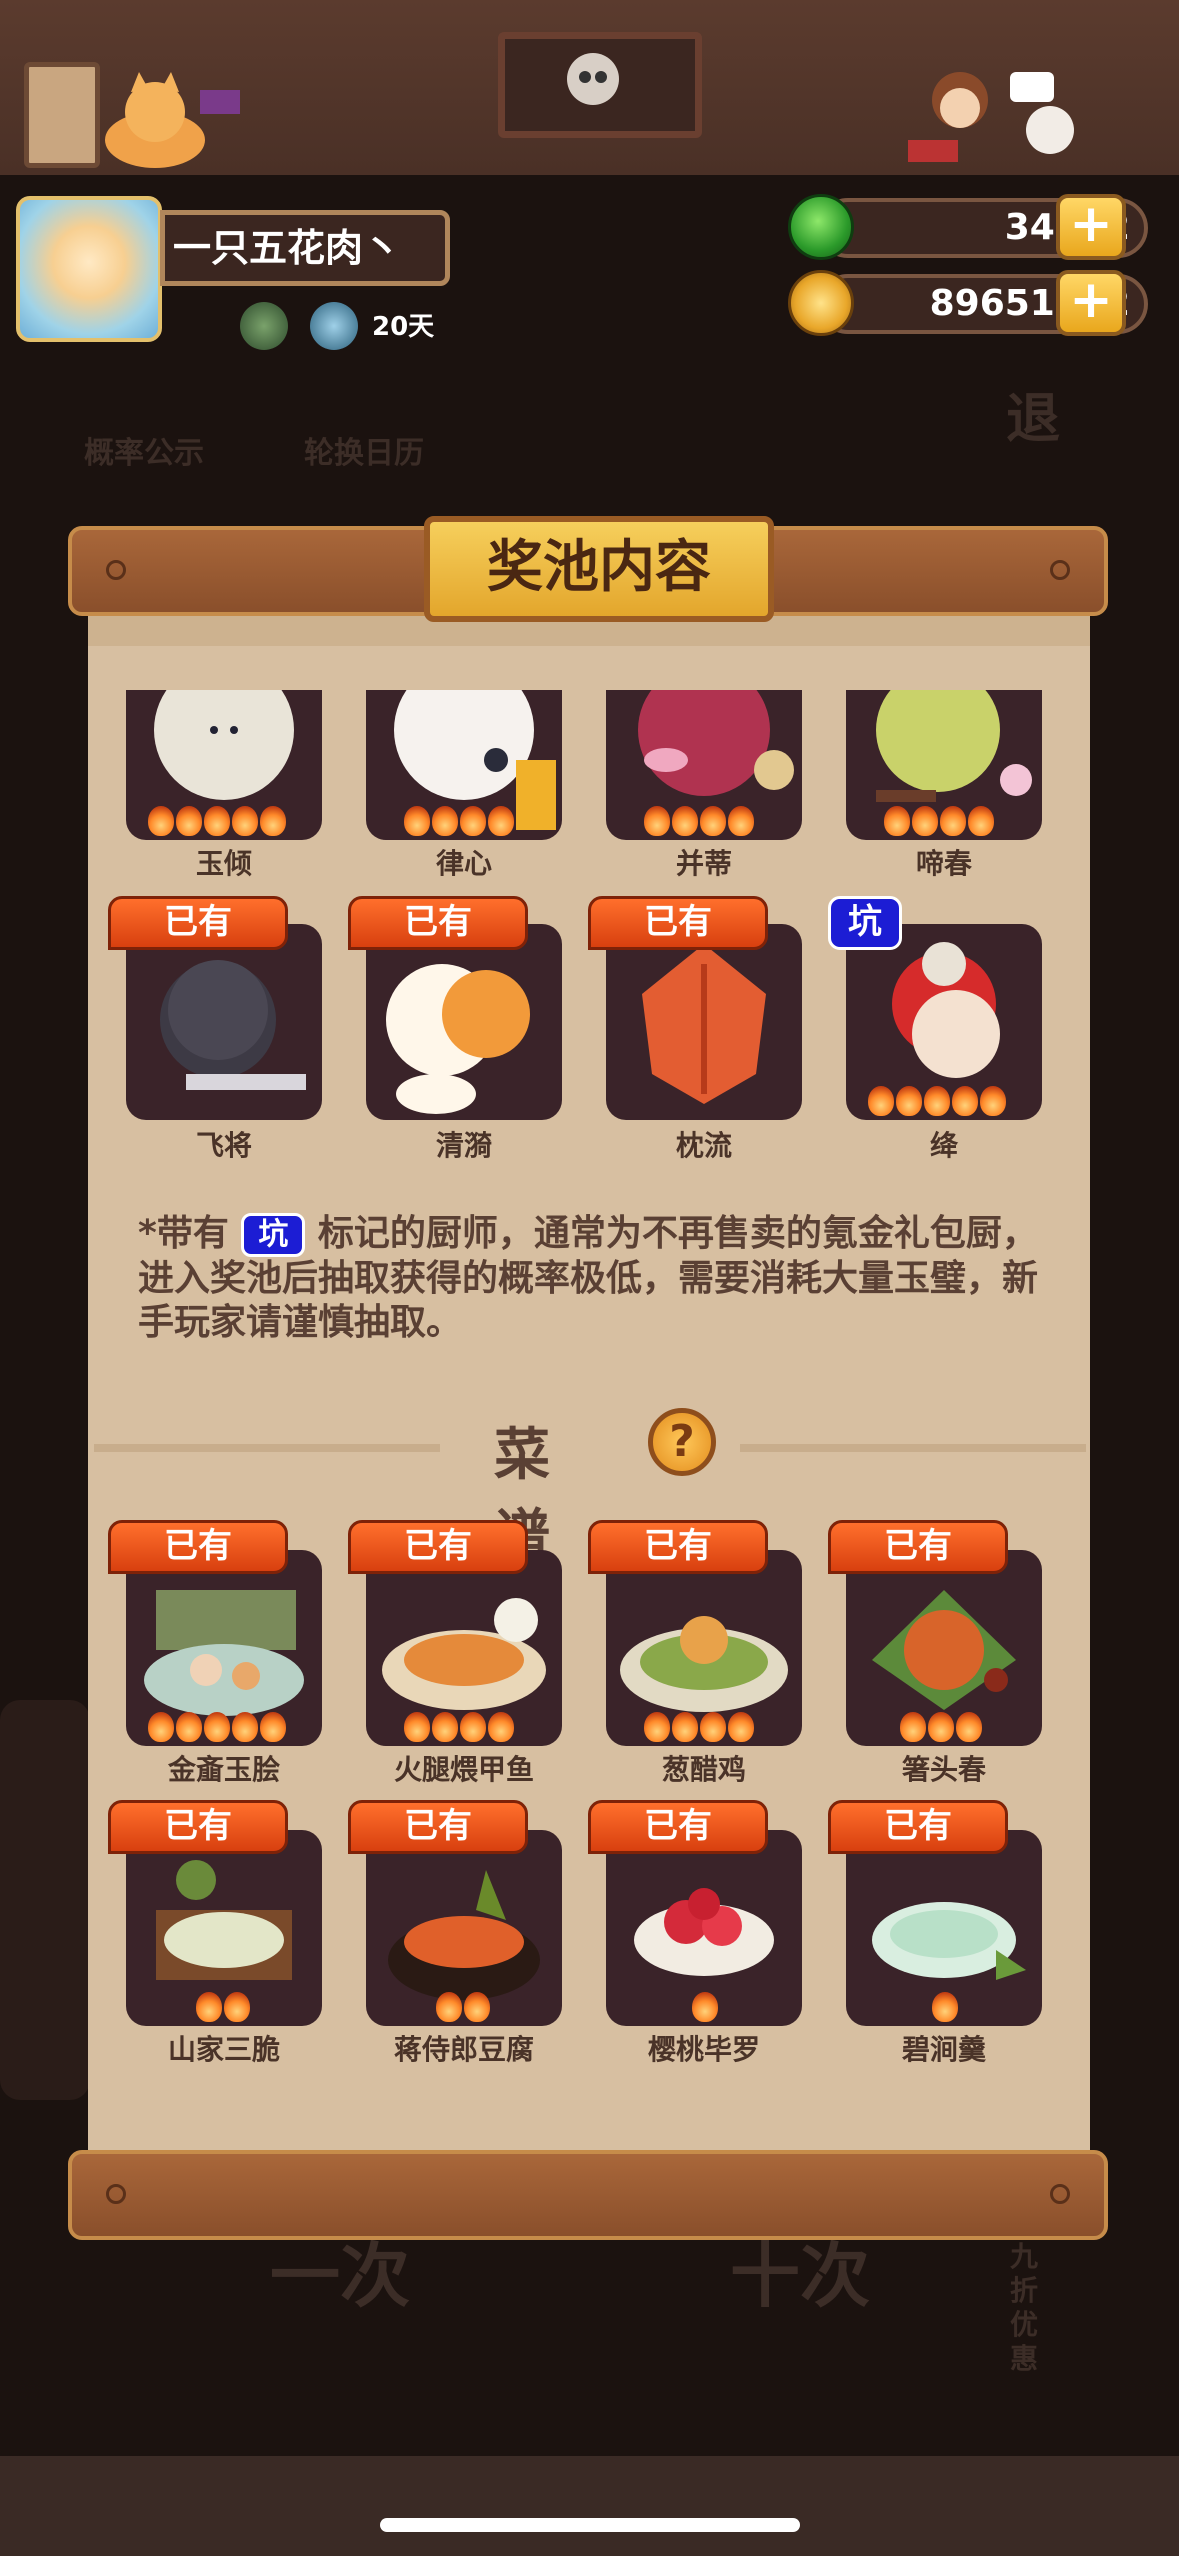 This screenshot has width=1179, height=2556. Describe the element at coordinates (463, 863) in the screenshot. I see `chef-name: 律心` at that location.